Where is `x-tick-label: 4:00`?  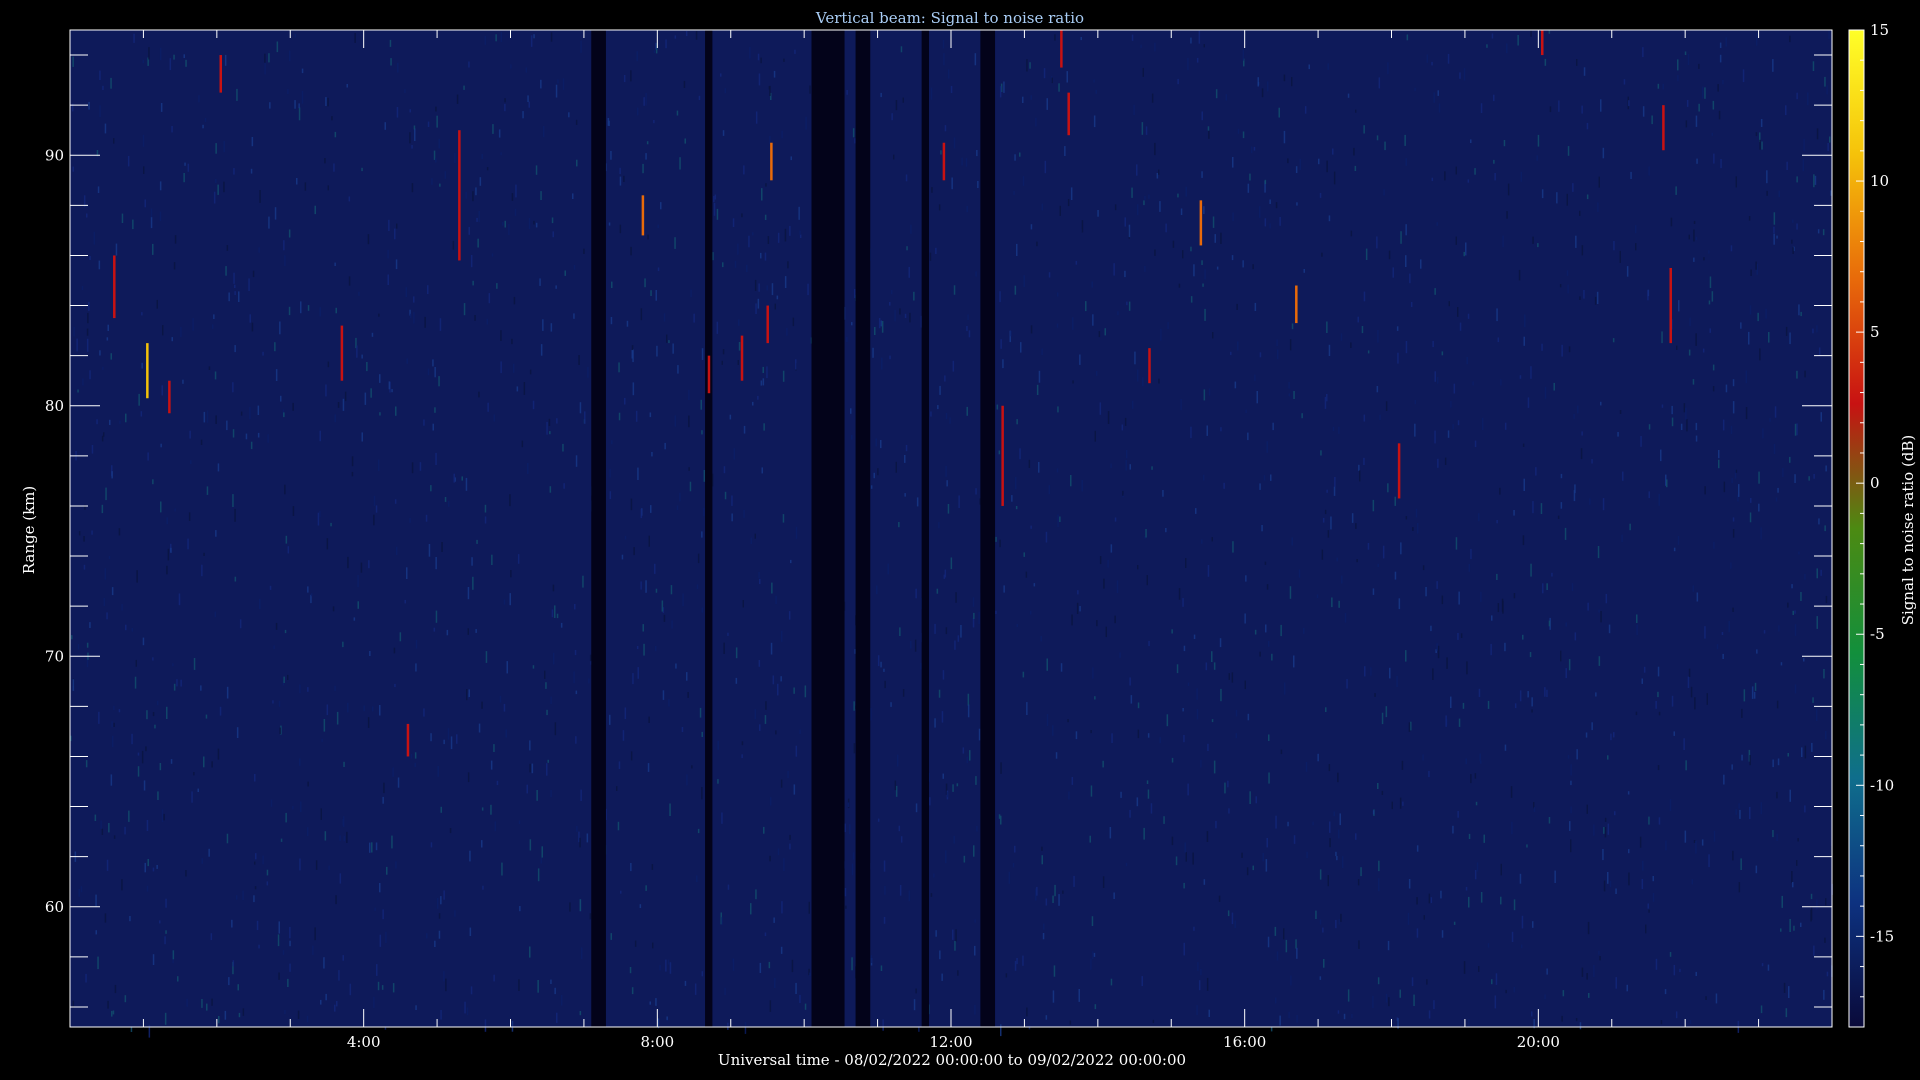
x-tick-label: 4:00 is located at coordinates (364, 1042).